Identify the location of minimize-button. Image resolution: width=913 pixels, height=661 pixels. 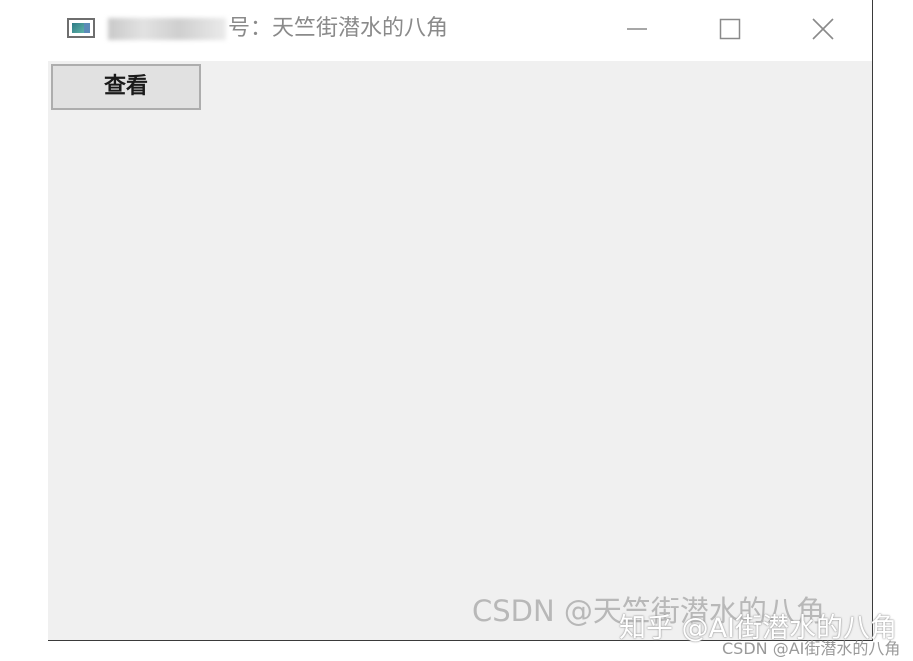
(637, 29).